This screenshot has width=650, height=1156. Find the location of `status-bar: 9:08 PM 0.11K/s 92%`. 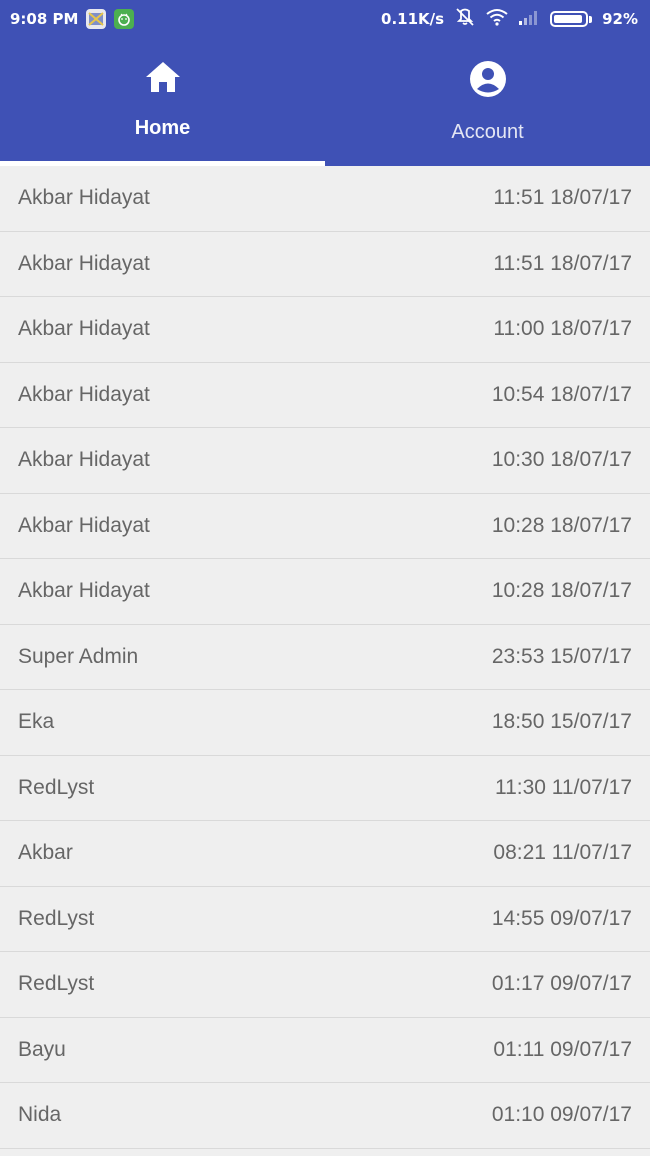

status-bar: 9:08 PM 0.11K/s 92% is located at coordinates (325, 19).